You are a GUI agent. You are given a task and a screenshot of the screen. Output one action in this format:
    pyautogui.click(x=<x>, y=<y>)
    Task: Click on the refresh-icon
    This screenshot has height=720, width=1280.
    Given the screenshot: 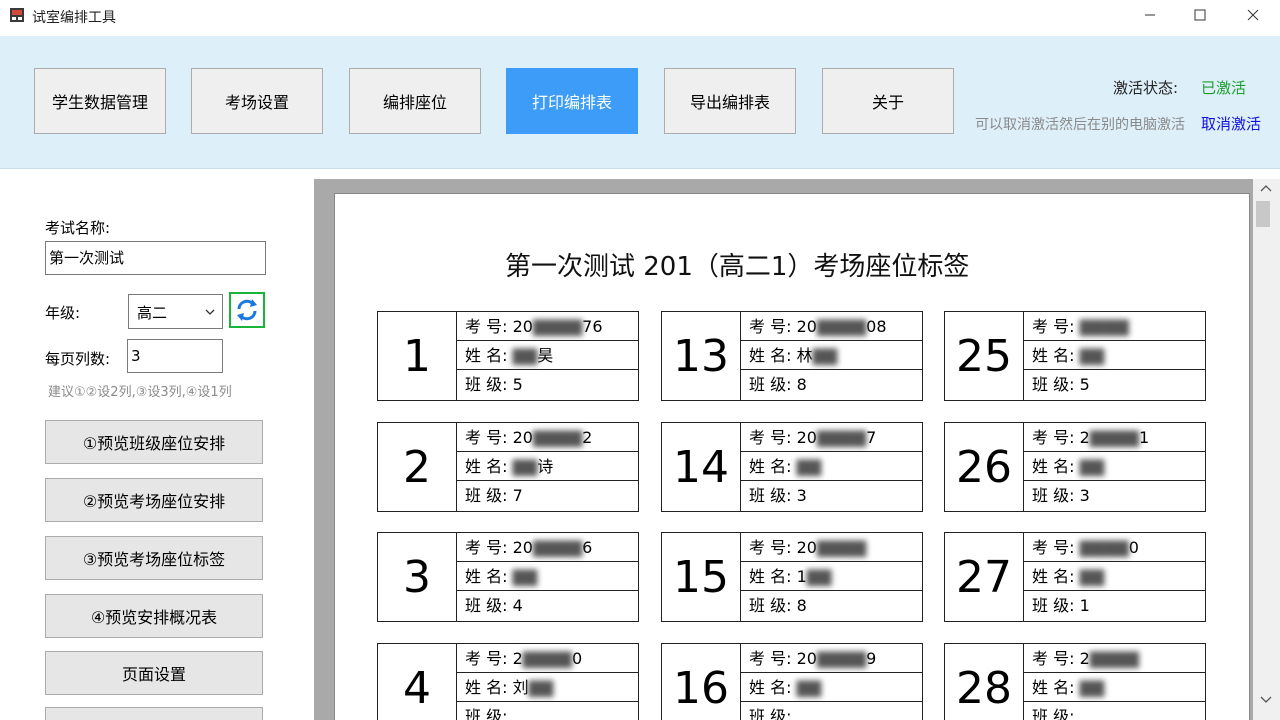 What is the action you would take?
    pyautogui.click(x=247, y=310)
    